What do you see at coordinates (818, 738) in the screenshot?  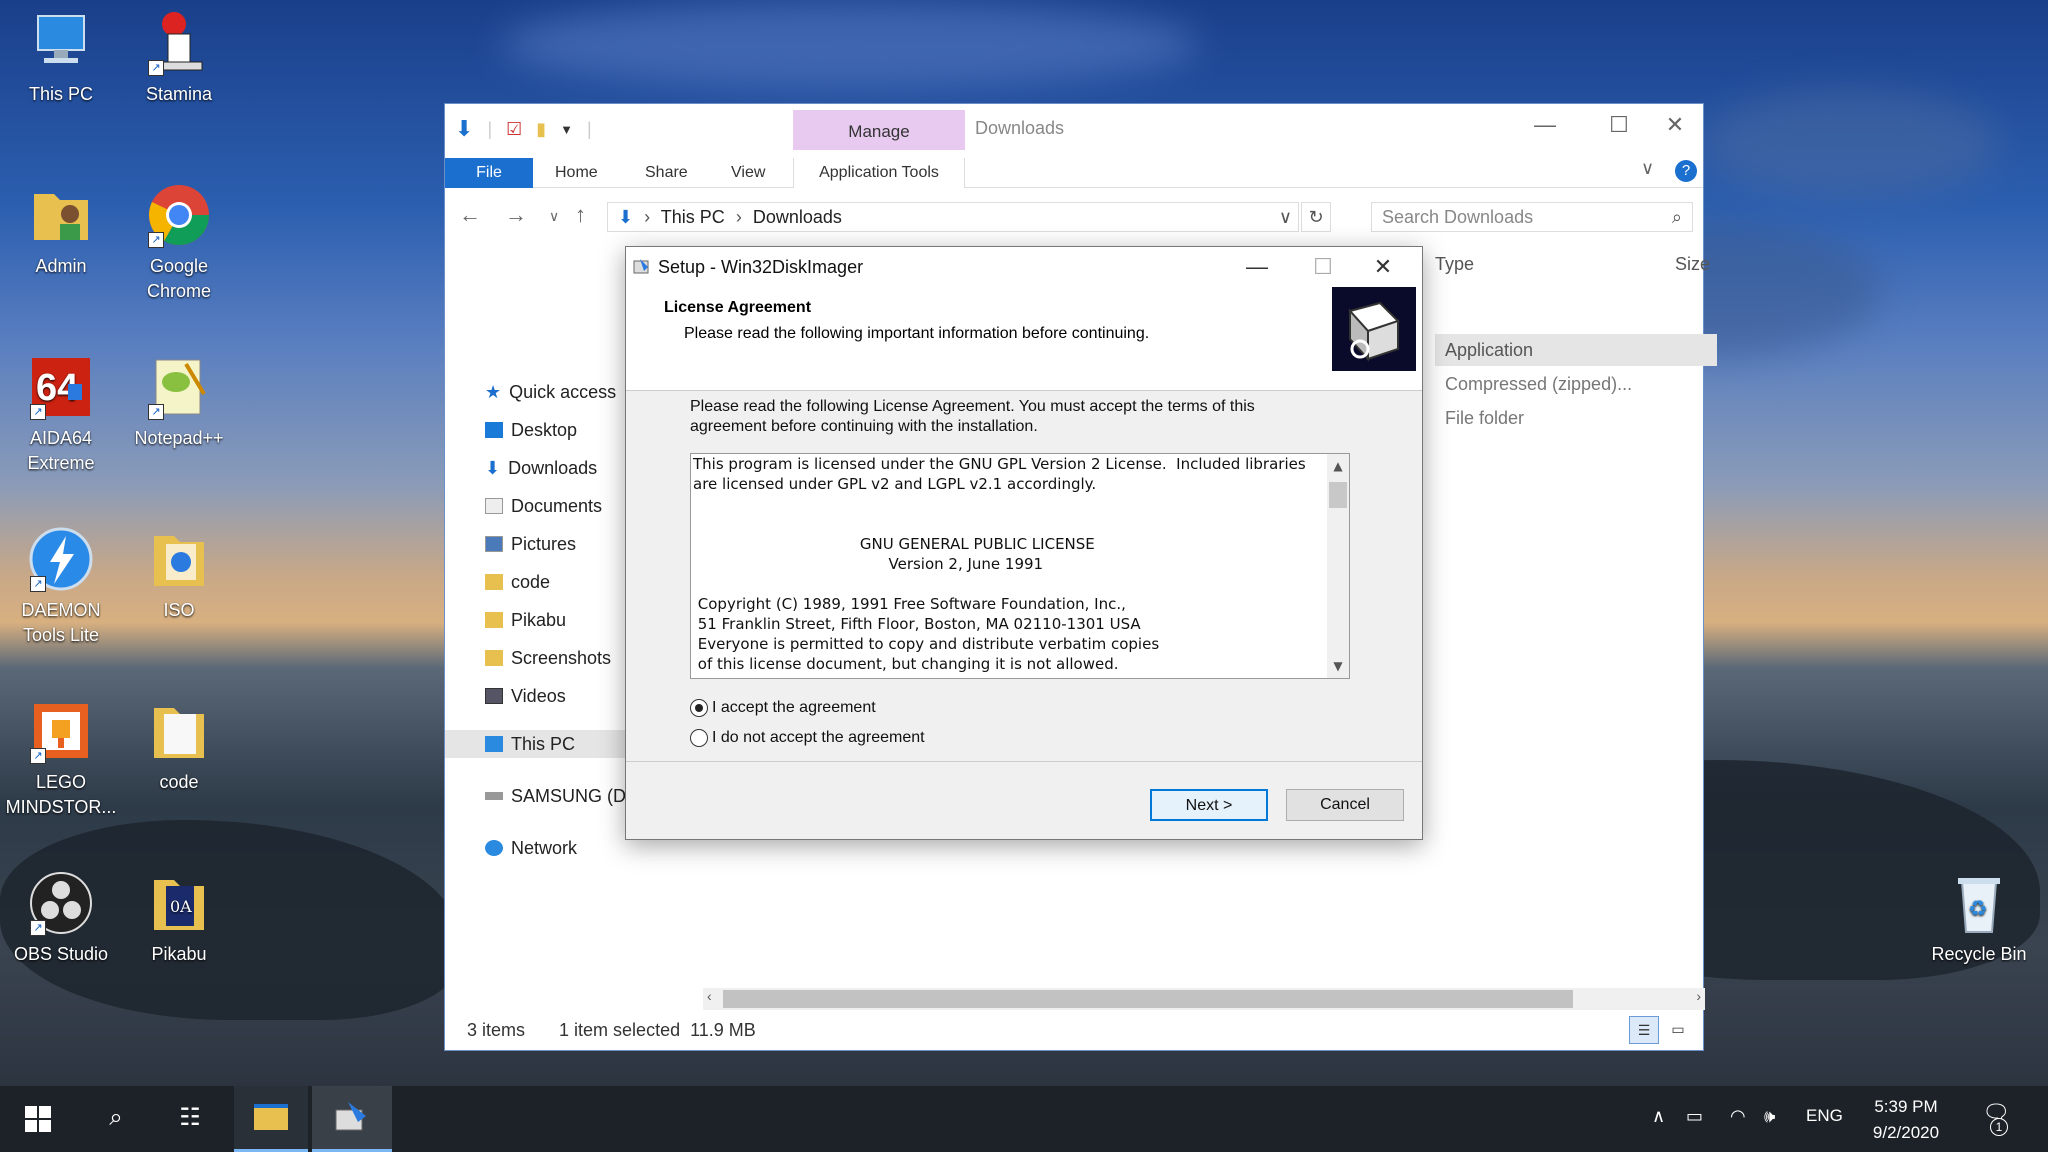 I see `decline-label: I do not accept the agreement` at bounding box center [818, 738].